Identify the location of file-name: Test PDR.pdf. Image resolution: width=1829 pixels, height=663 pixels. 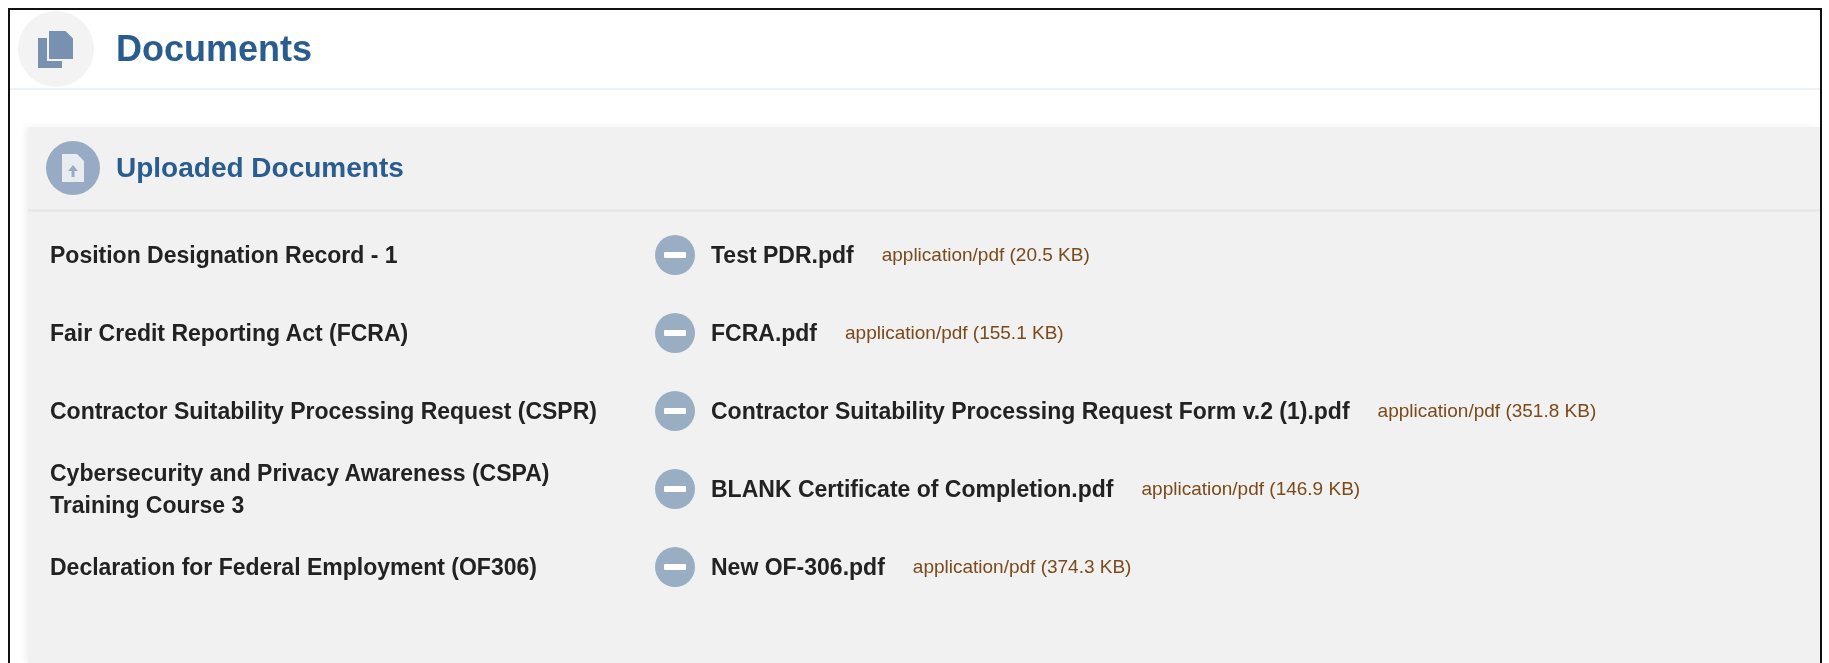
(782, 255).